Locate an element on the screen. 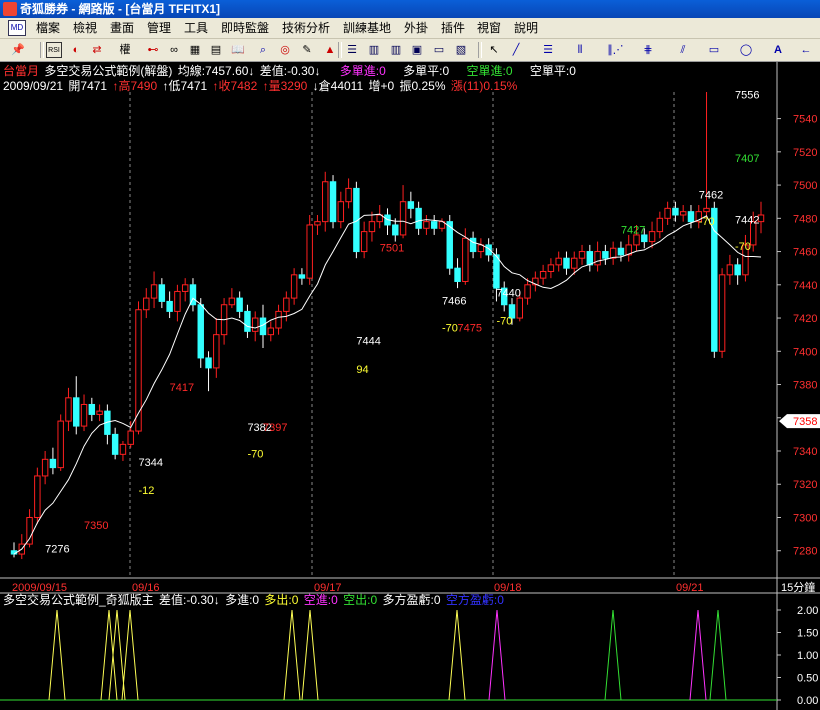  tile2-icon: ▣ is located at coordinates (417, 50).